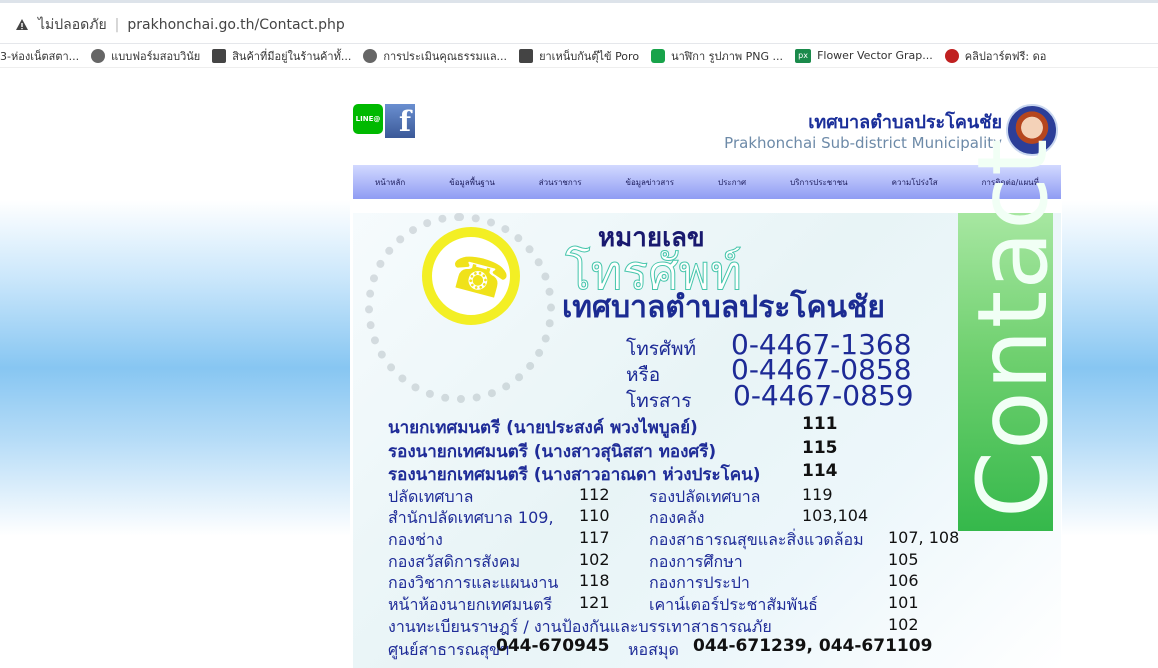 Image resolution: width=1158 pixels, height=668 pixels. Describe the element at coordinates (384, 121) in the screenshot. I see `social-links: LINE@ f` at that location.